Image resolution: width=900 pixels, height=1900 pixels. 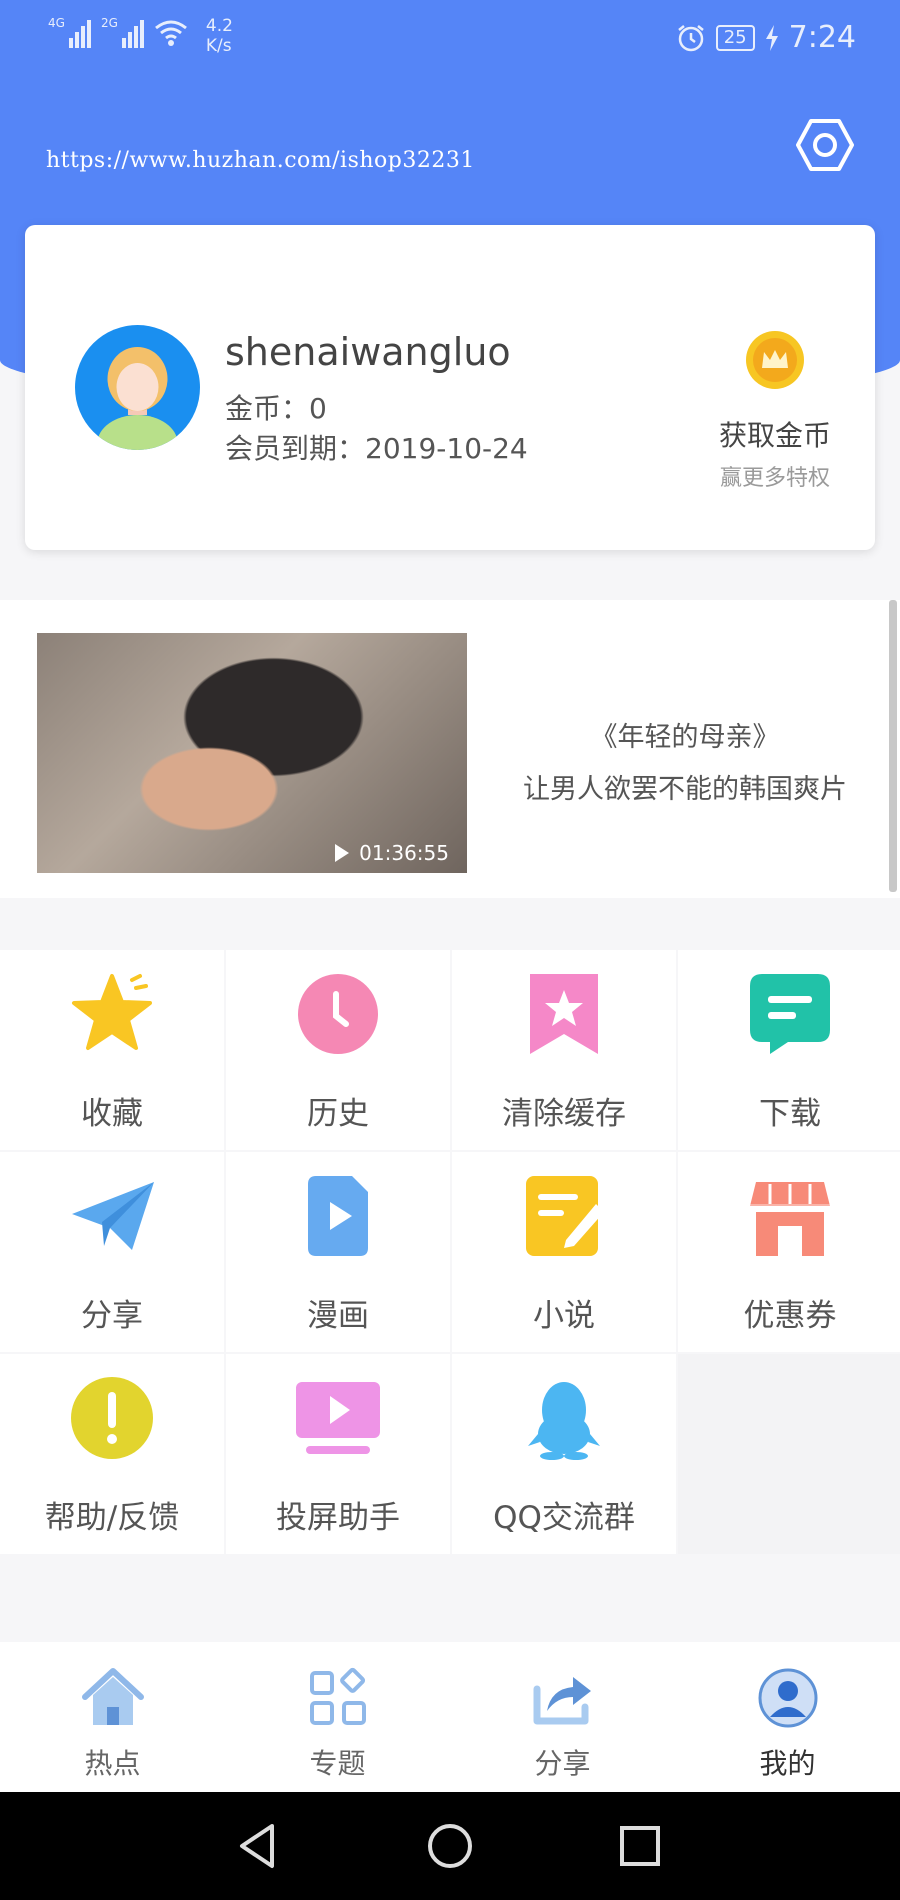 I want to click on url-watermark: https://www.huzhan.com/ishop32231, so click(x=260, y=160).